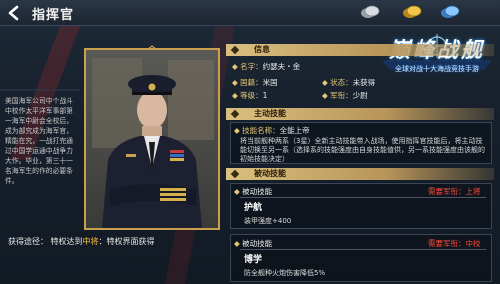  I want to click on top-bar: 指挥官, so click(250, 13).